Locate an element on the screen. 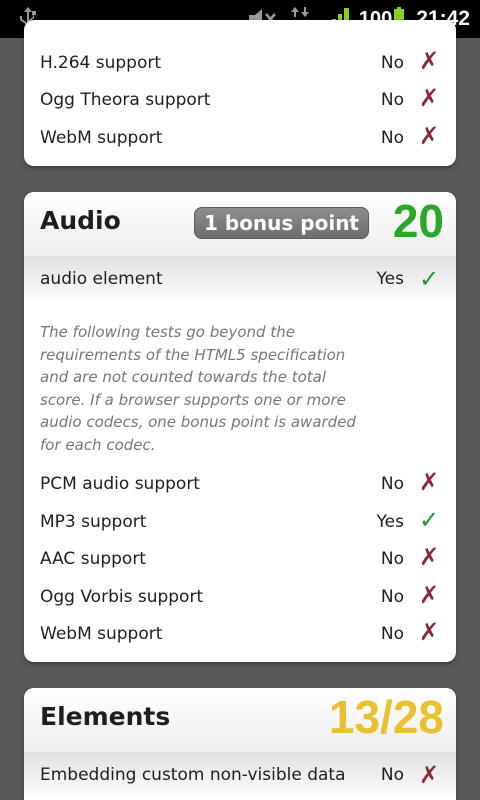 The image size is (480, 800). section-title: Audio is located at coordinates (80, 220).